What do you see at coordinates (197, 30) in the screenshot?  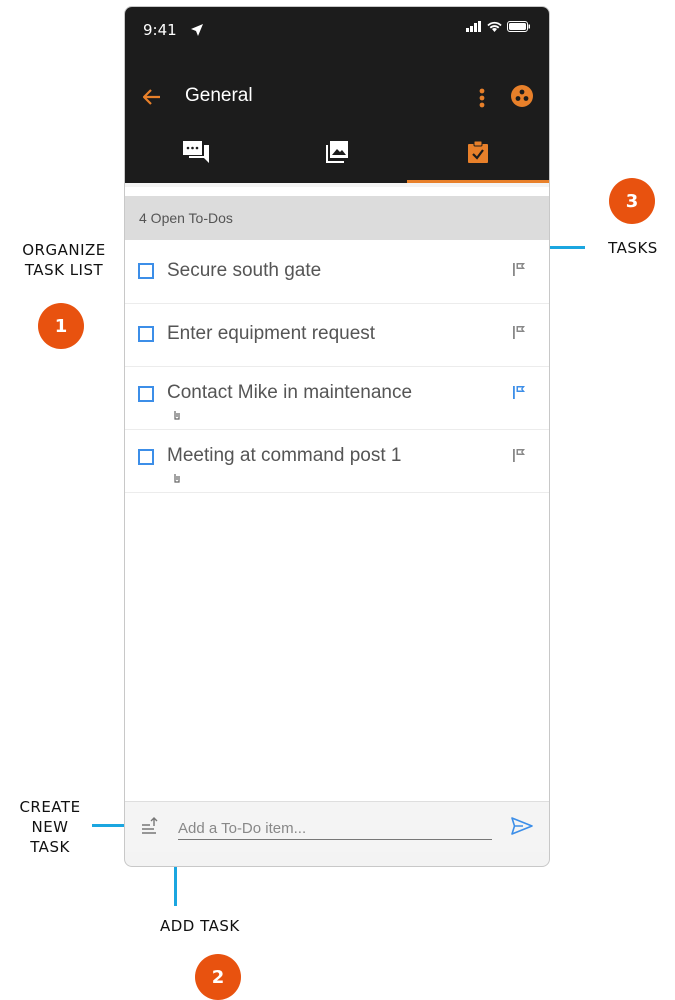 I see `location-arrow-icon` at bounding box center [197, 30].